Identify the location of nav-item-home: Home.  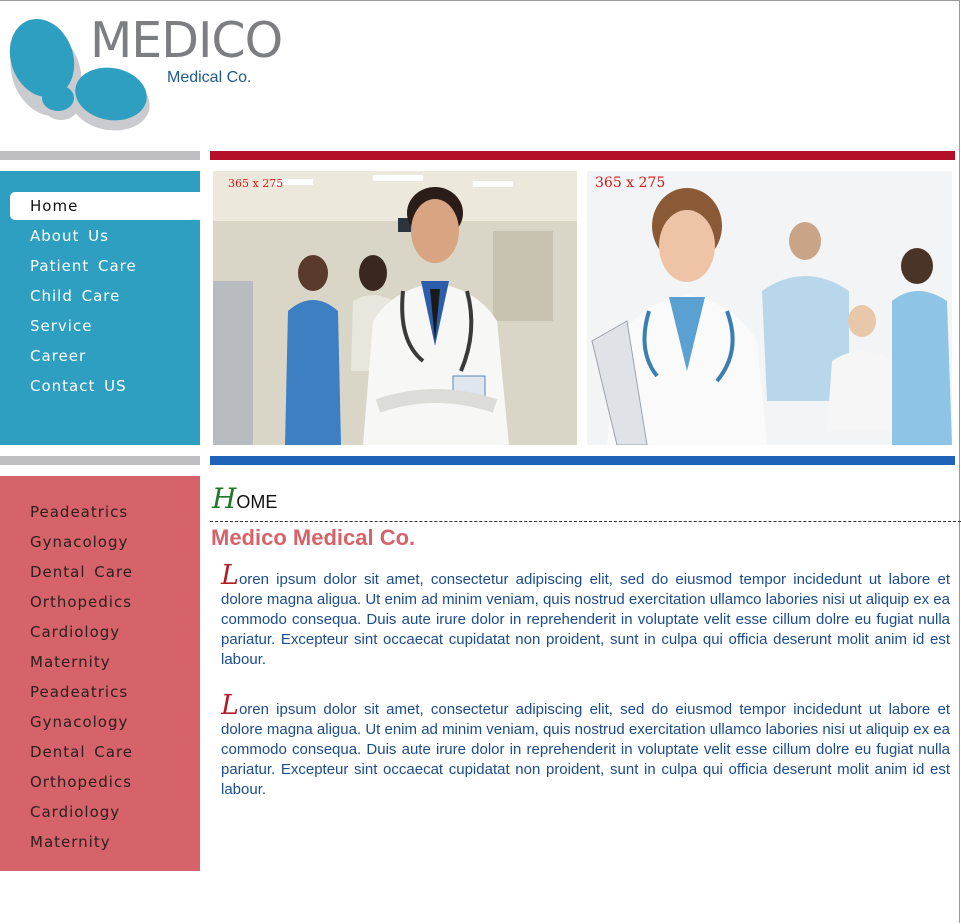
(105, 206).